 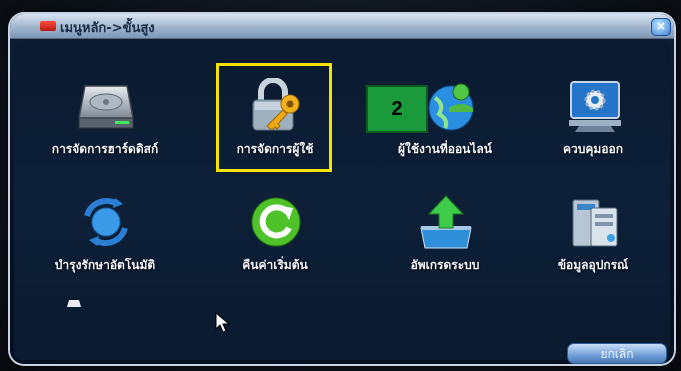 I want to click on device-info-icon, so click(x=595, y=223).